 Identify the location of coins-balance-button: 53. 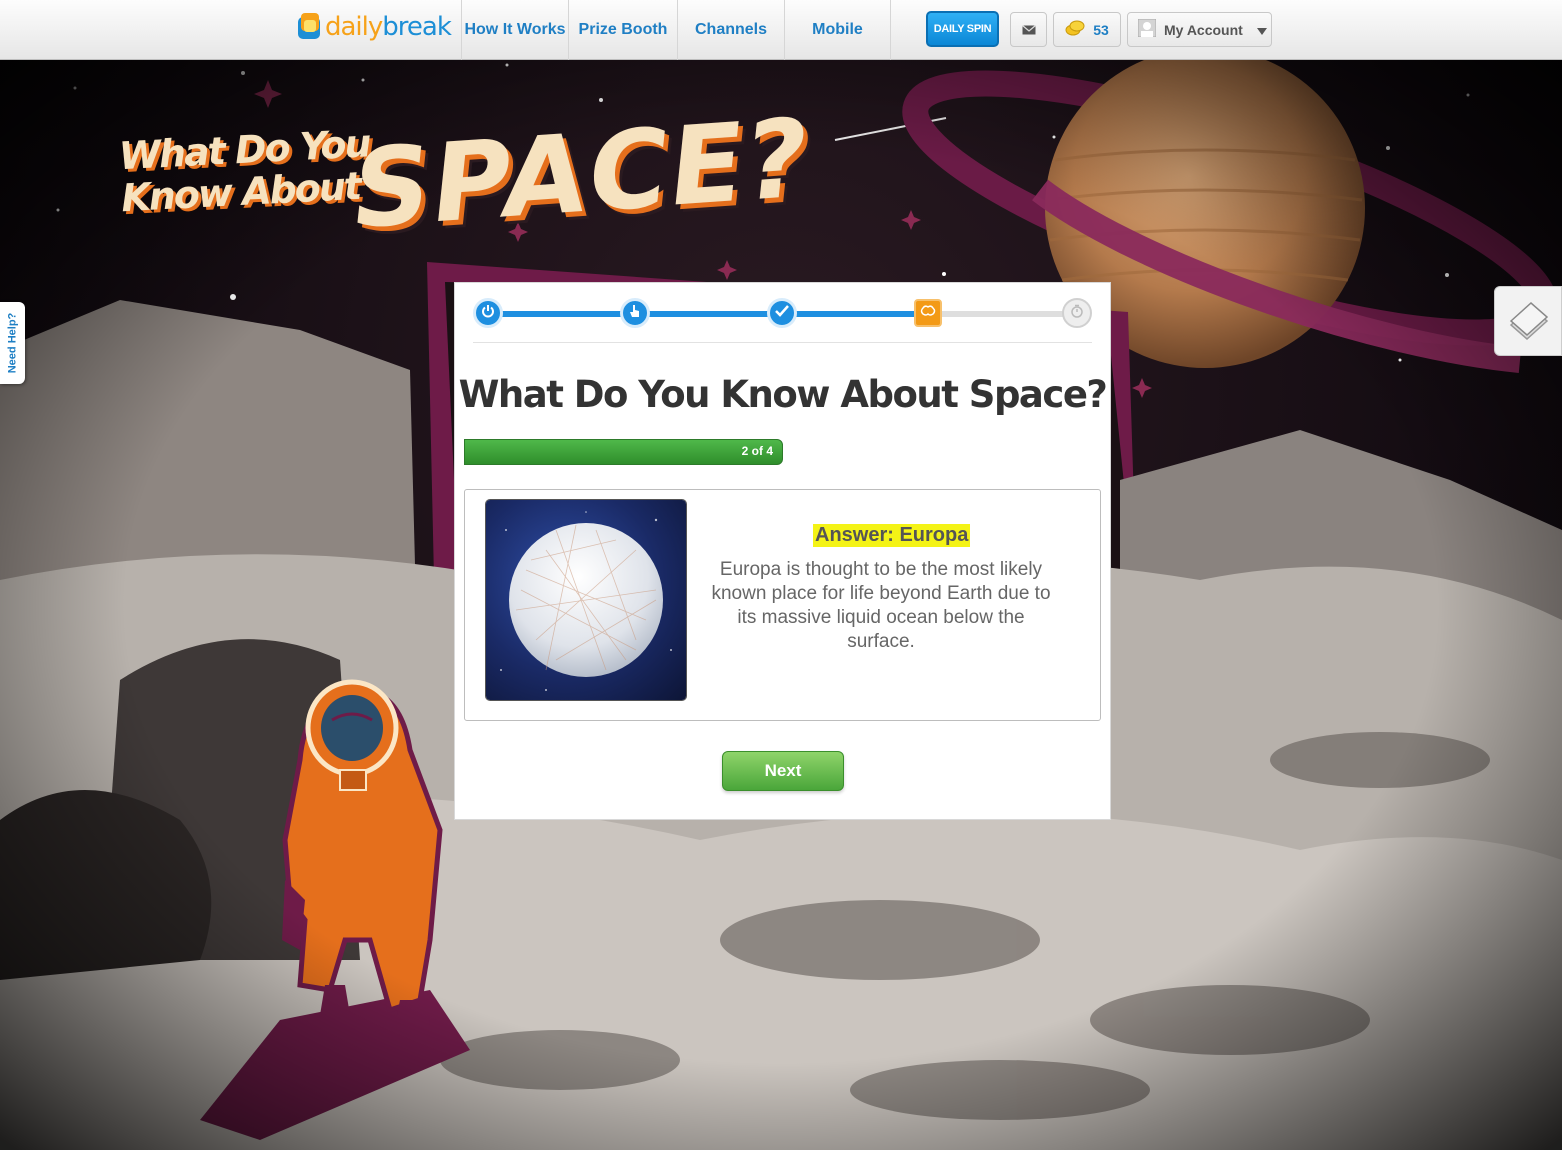
(1087, 29).